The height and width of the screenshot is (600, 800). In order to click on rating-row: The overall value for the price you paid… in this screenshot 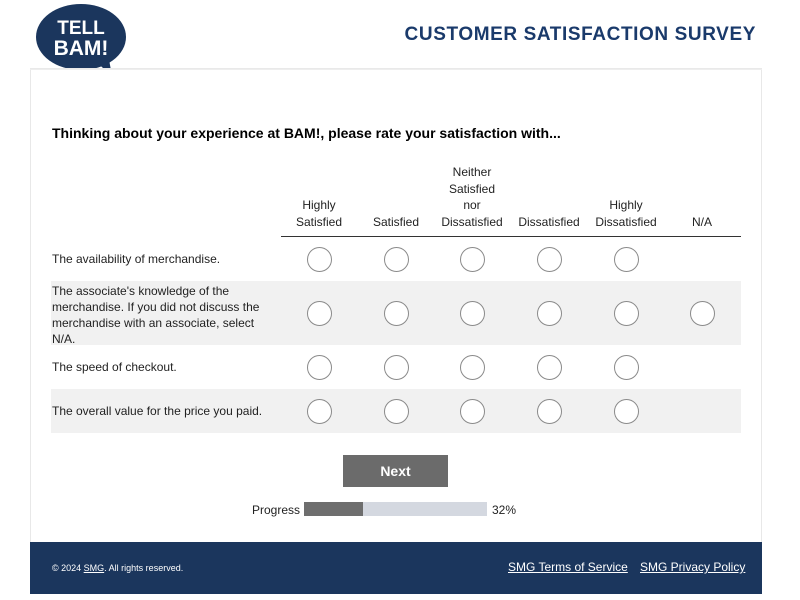, I will do `click(396, 411)`.